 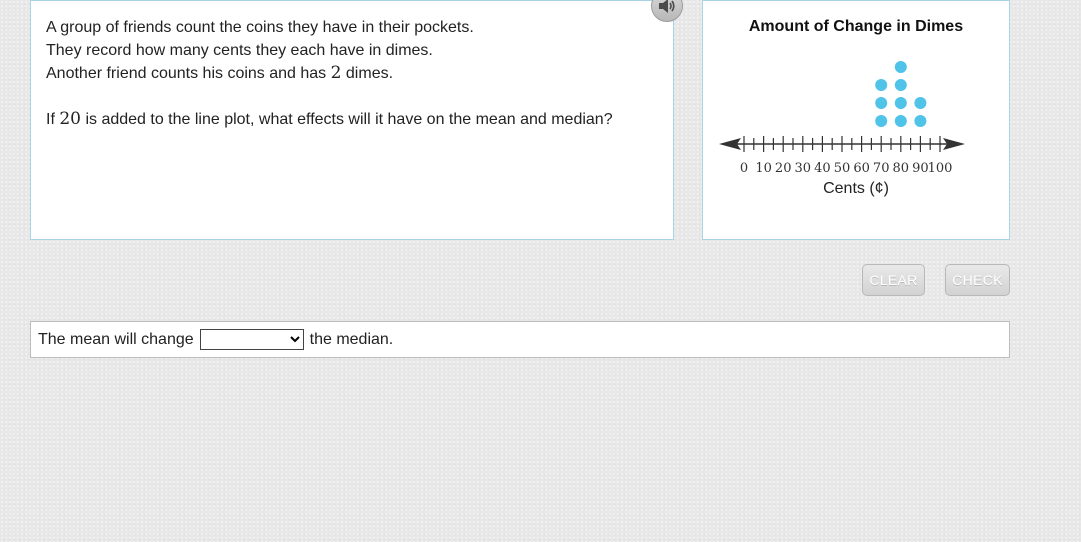 What do you see at coordinates (70, 118) in the screenshot?
I see `added-value: 20` at bounding box center [70, 118].